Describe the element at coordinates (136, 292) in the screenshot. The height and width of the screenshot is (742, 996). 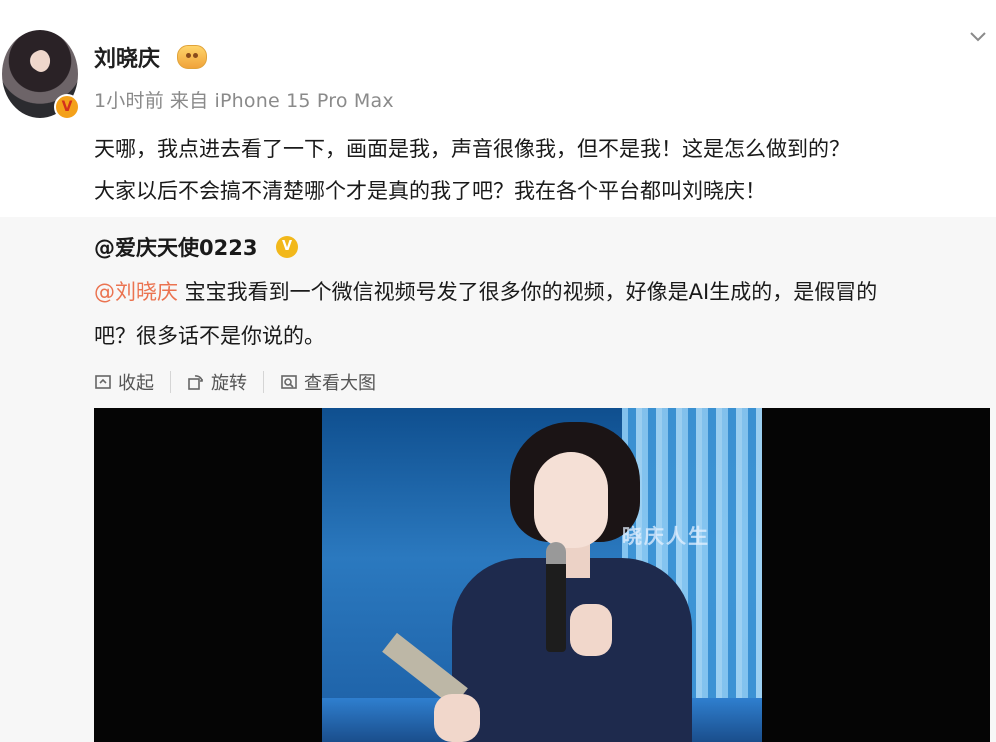
I see `mention-link: @刘晓庆` at that location.